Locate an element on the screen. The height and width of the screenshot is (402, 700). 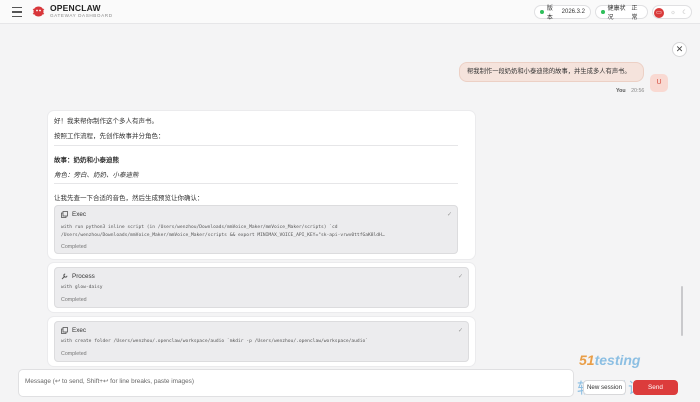
user-message-meta: You 20:56 is located at coordinates (630, 91).